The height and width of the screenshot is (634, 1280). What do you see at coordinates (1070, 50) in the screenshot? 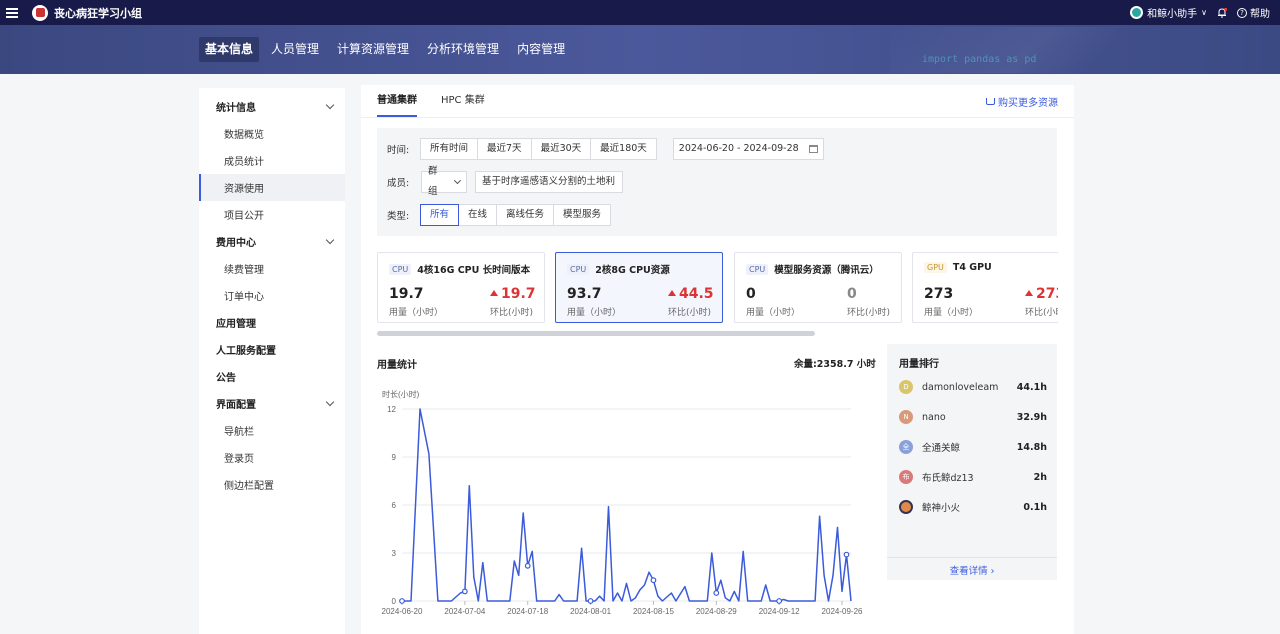
I see `banner-decoration` at bounding box center [1070, 50].